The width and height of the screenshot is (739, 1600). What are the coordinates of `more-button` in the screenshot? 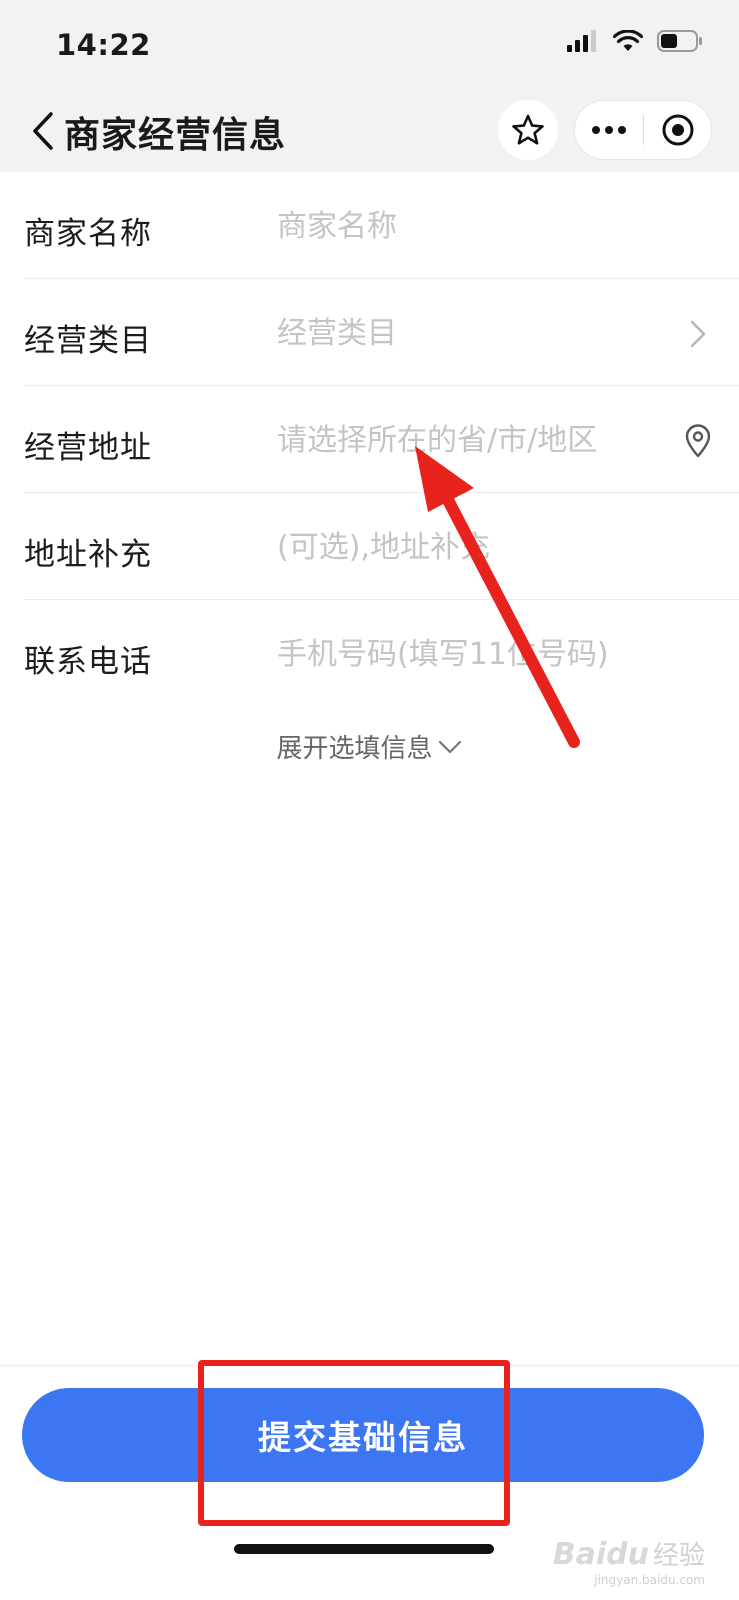 It's located at (609, 130).